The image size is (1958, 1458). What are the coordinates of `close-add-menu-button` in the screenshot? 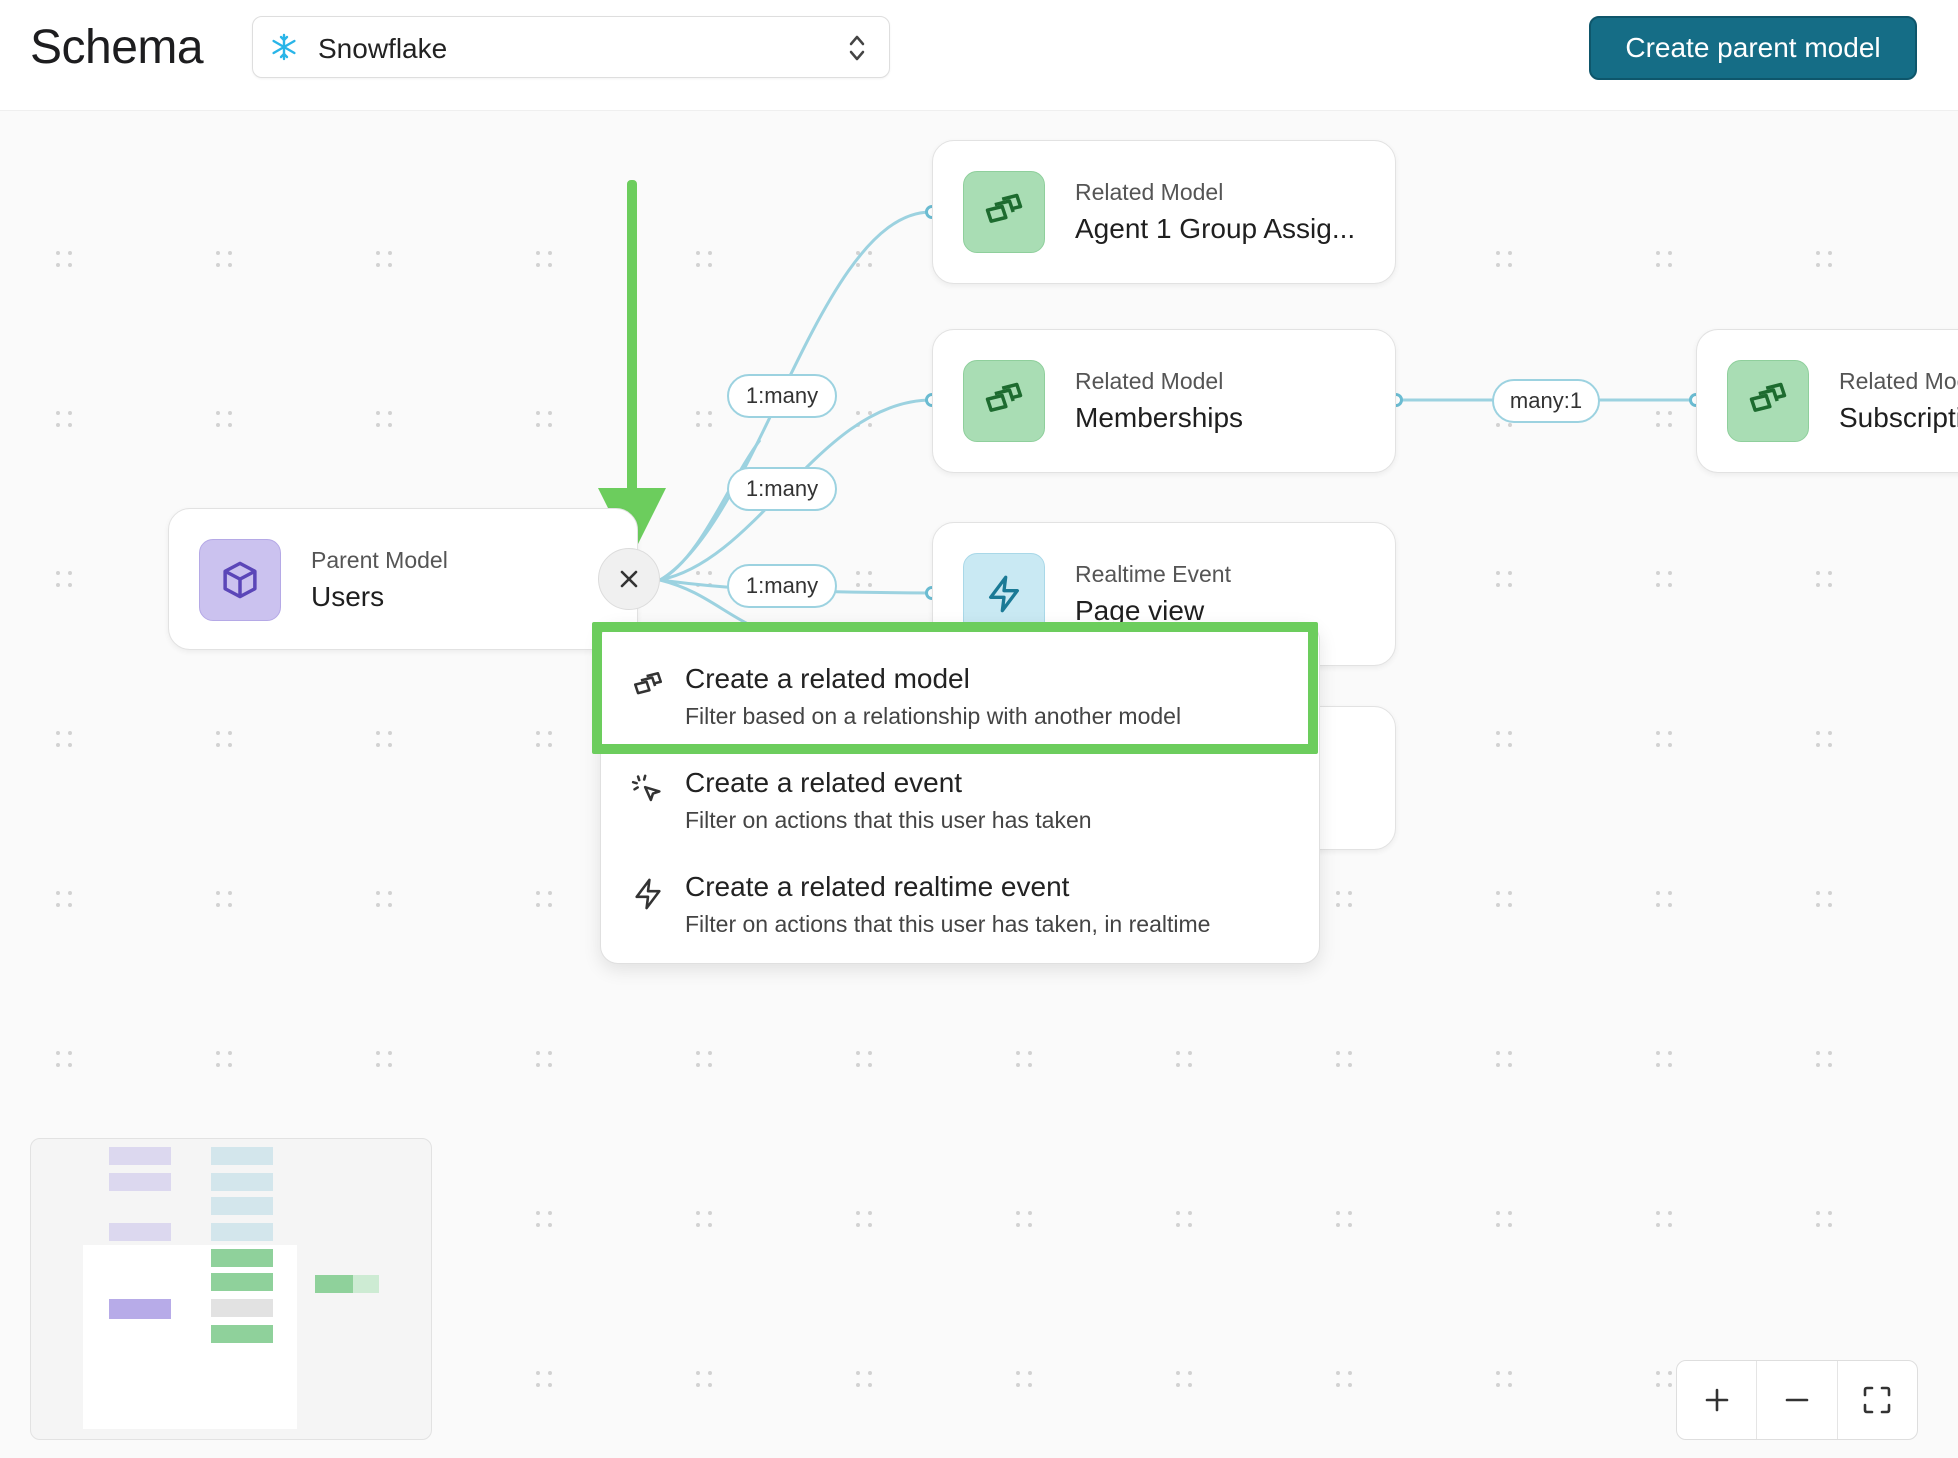 It's located at (629, 579).